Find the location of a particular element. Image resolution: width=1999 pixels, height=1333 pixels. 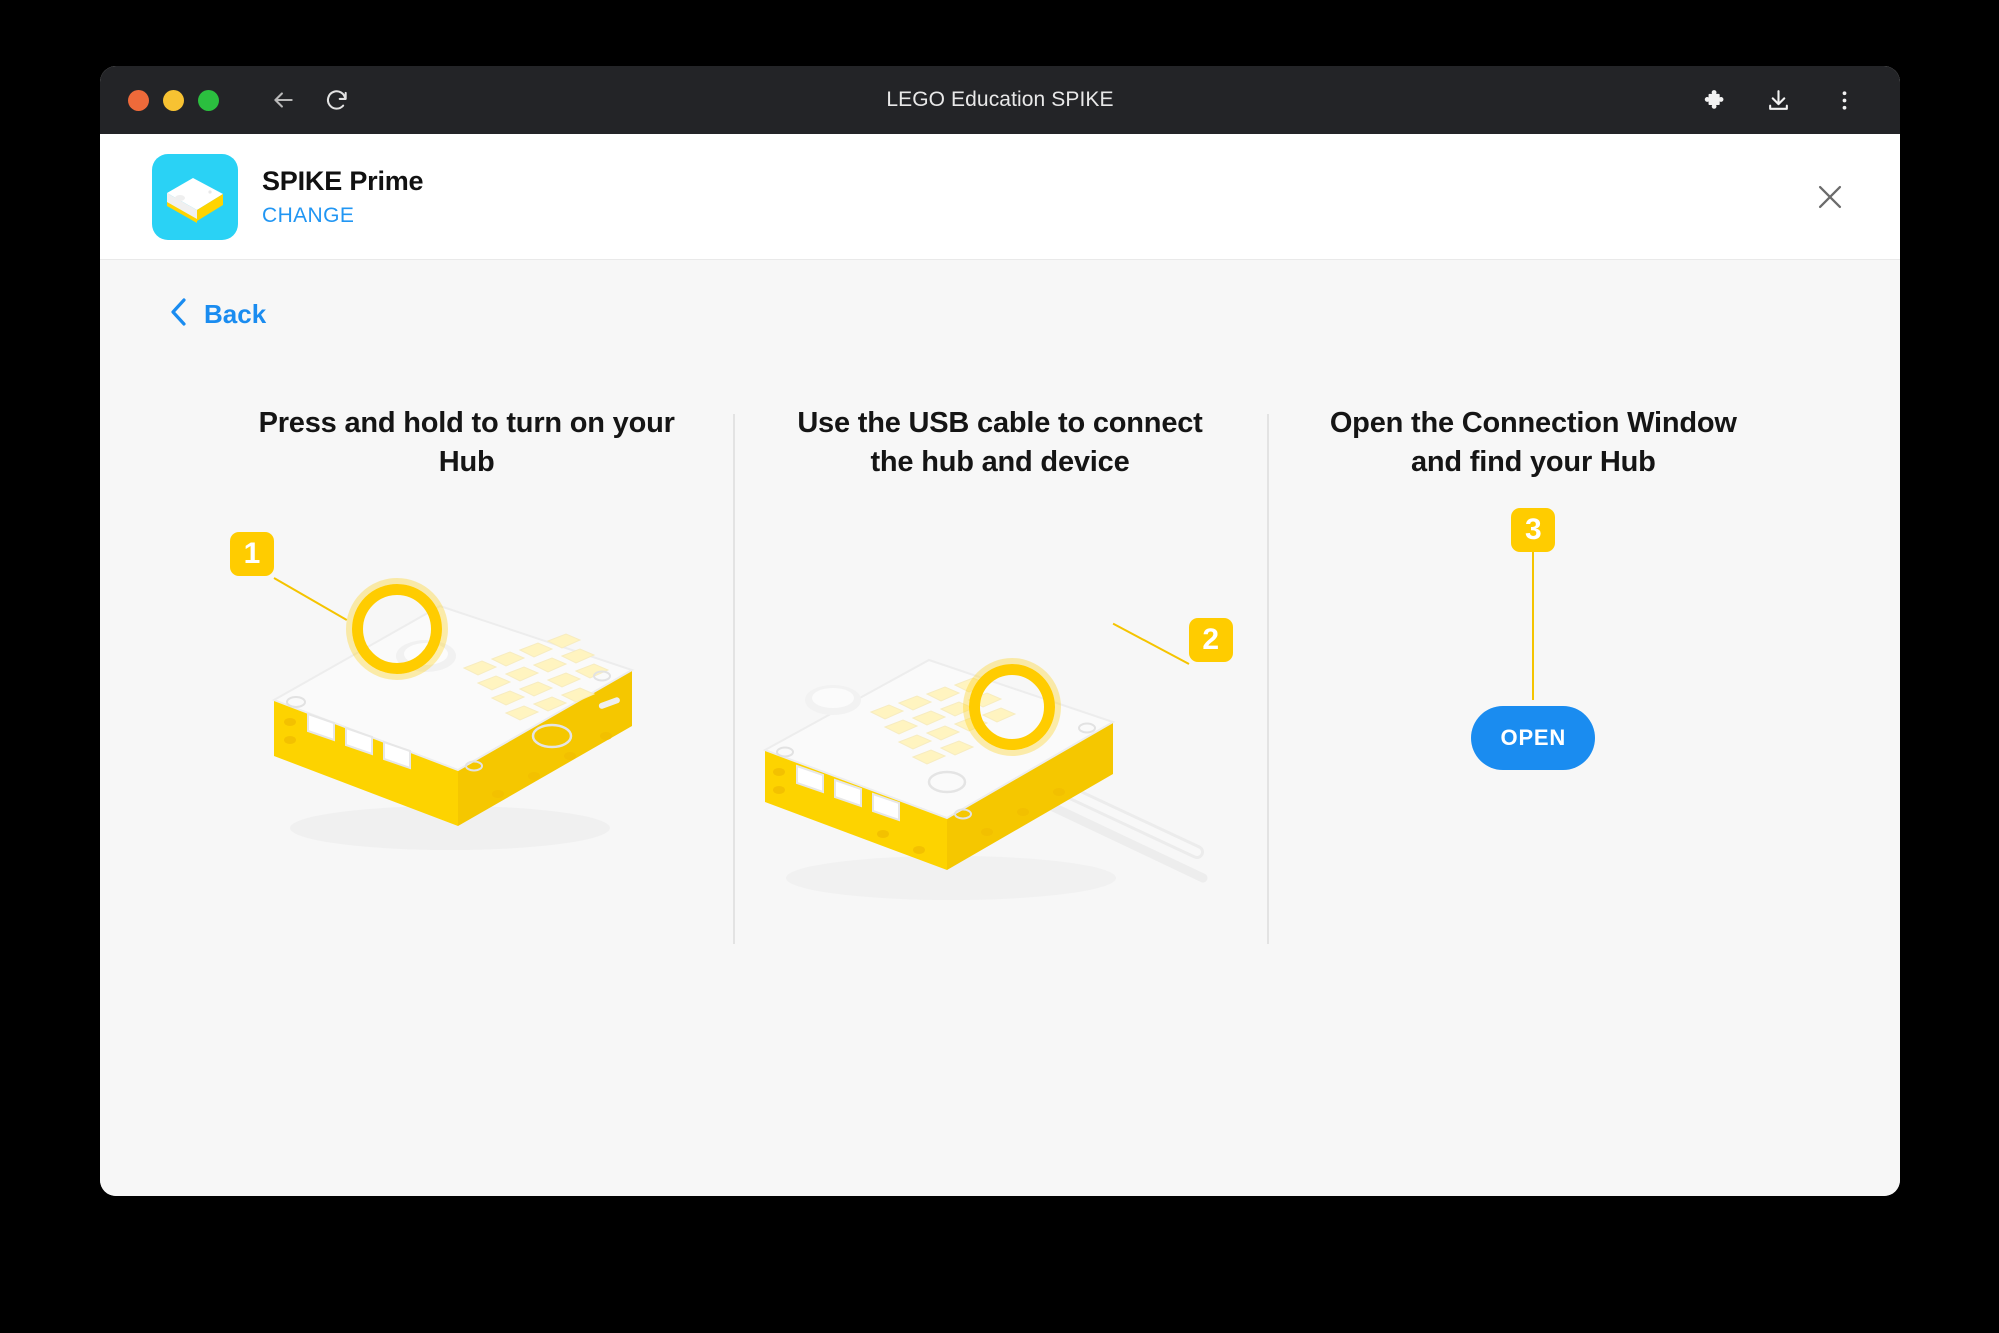

step-1-highlight-ring is located at coordinates (397, 629).